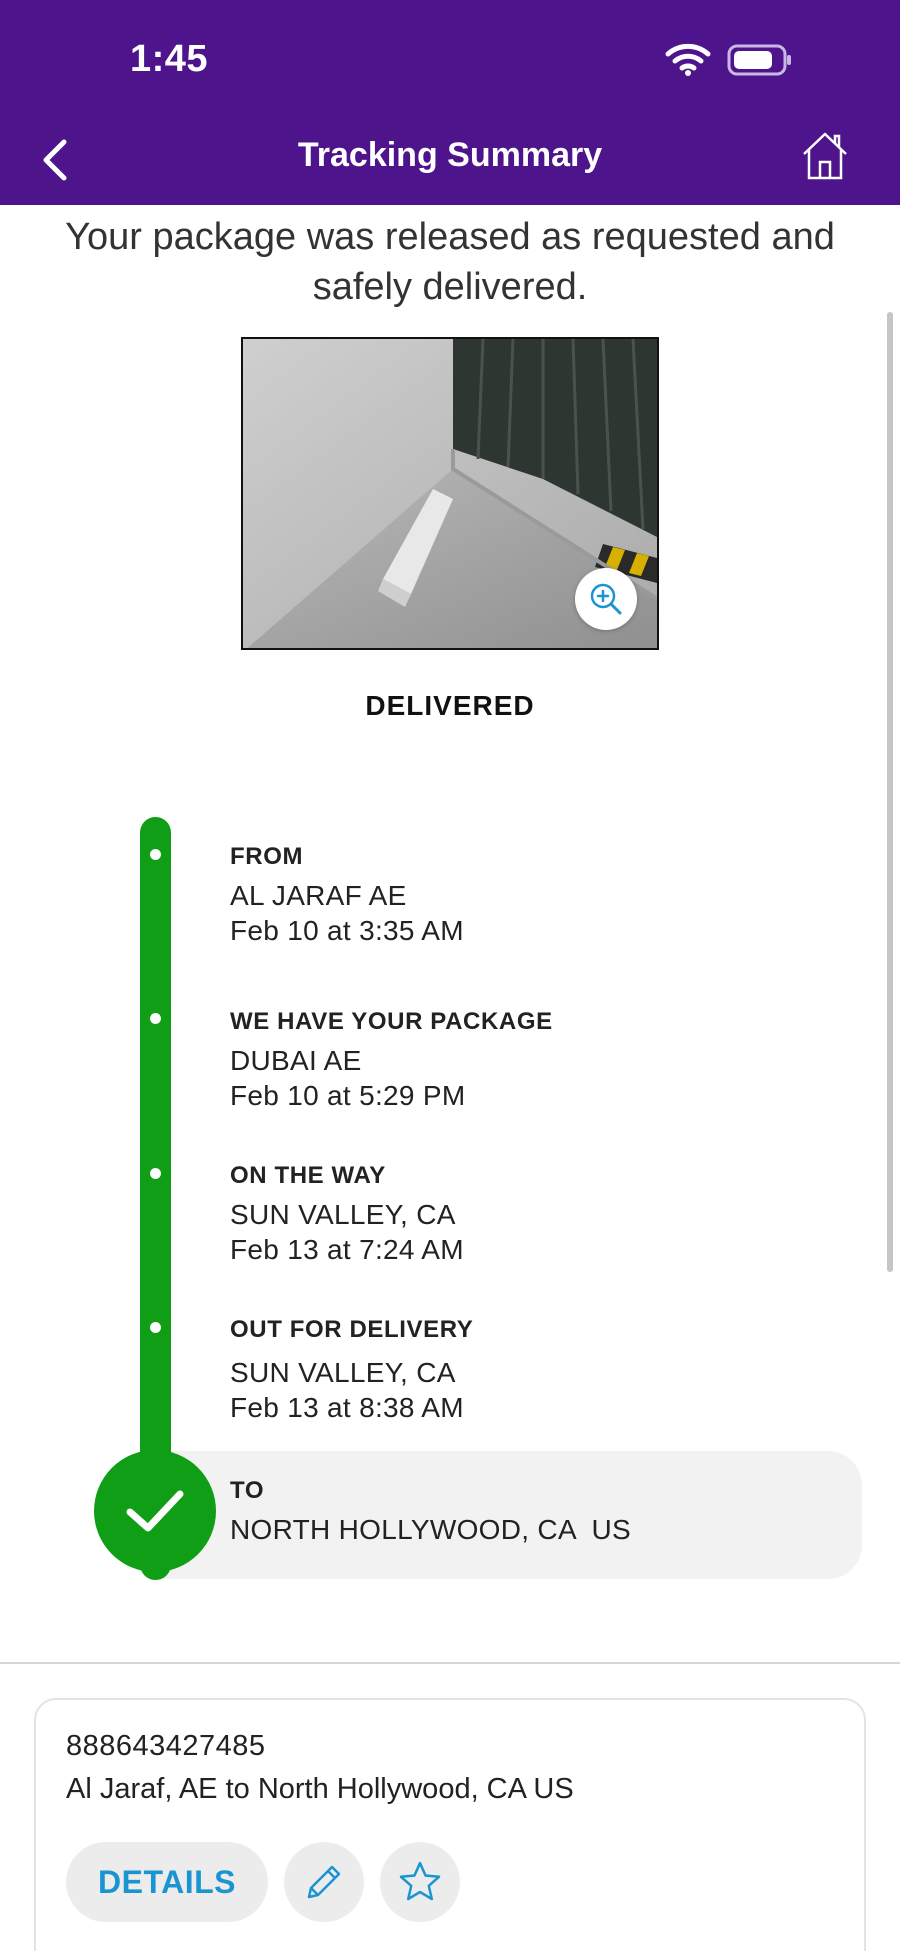 This screenshot has height=1951, width=900. Describe the element at coordinates (347, 1249) in the screenshot. I see `event-time: Feb 13 at 7:24 AM` at that location.